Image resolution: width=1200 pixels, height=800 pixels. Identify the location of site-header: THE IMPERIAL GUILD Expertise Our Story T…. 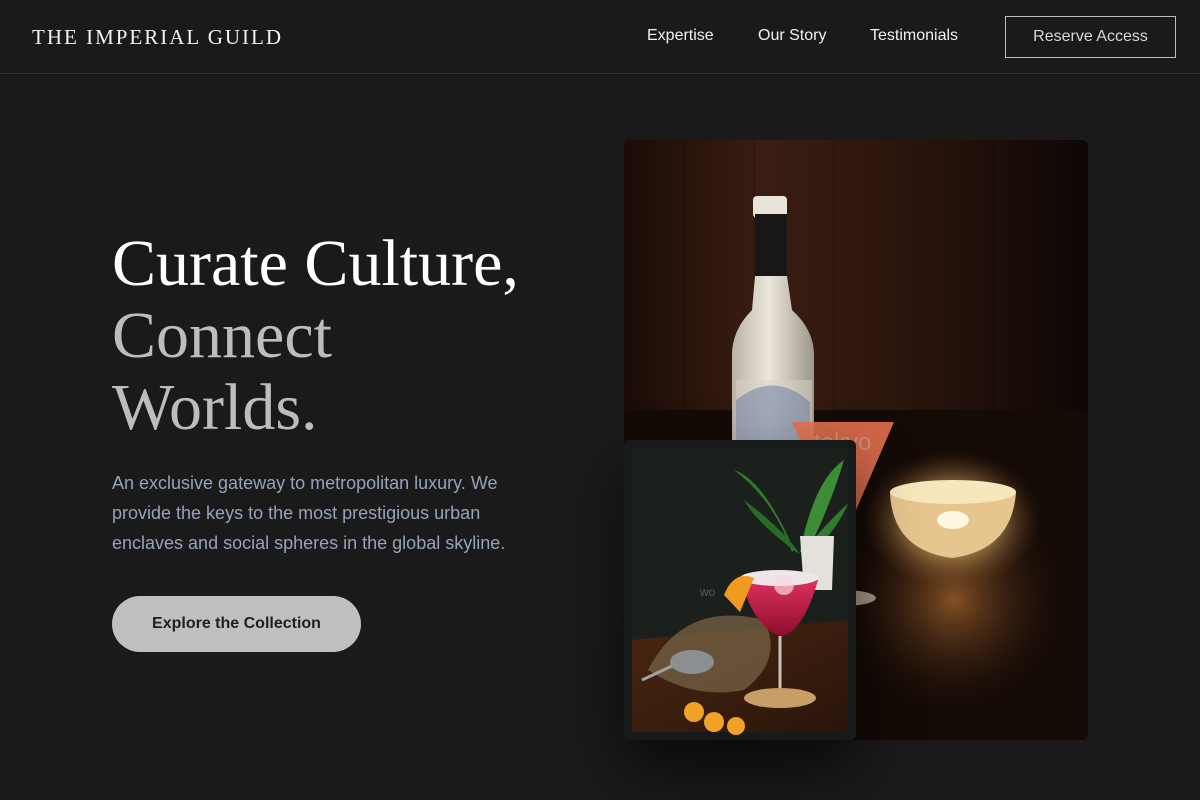
(600, 37).